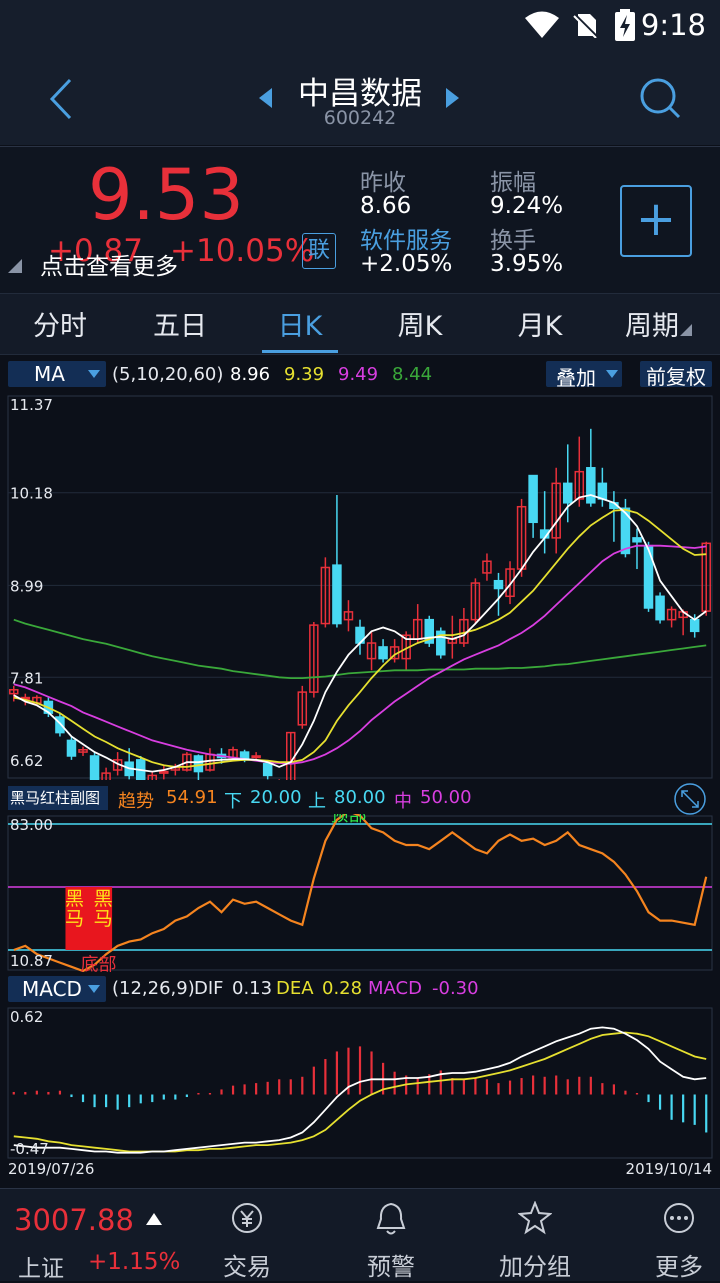 The image size is (720, 1283). I want to click on tab-period: 周期, so click(652, 323).